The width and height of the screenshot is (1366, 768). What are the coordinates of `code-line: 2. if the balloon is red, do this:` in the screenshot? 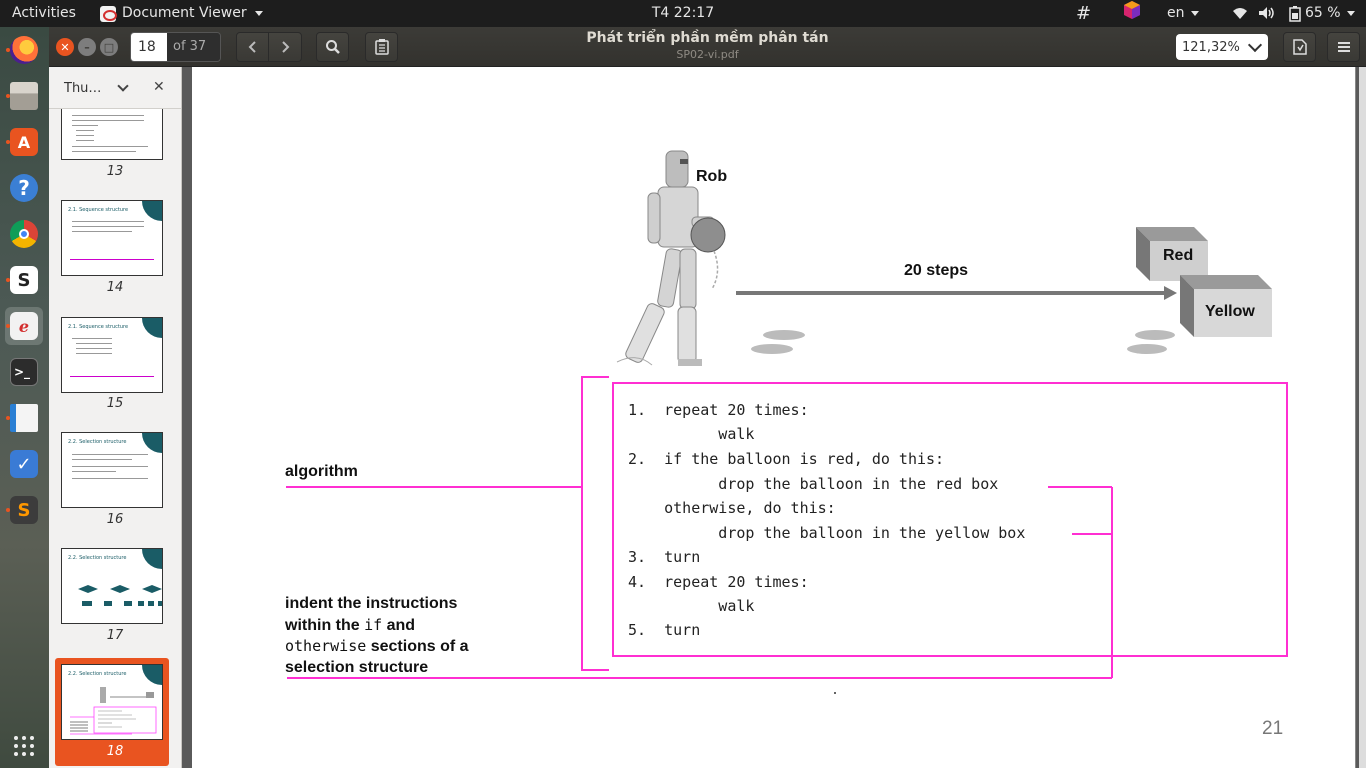 It's located at (786, 459).